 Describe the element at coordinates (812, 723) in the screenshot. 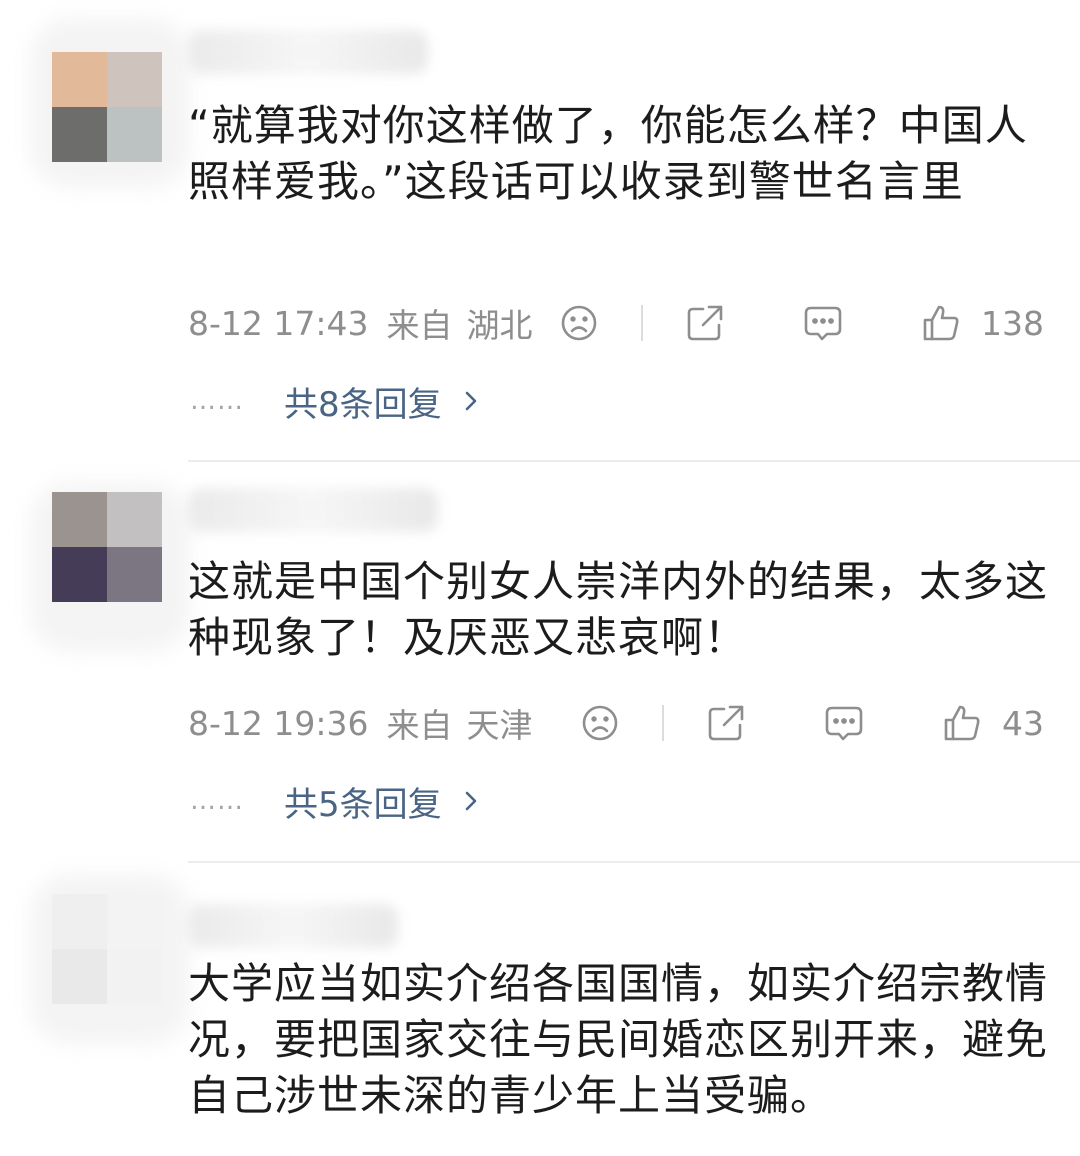

I see `comment-actions: 43` at that location.